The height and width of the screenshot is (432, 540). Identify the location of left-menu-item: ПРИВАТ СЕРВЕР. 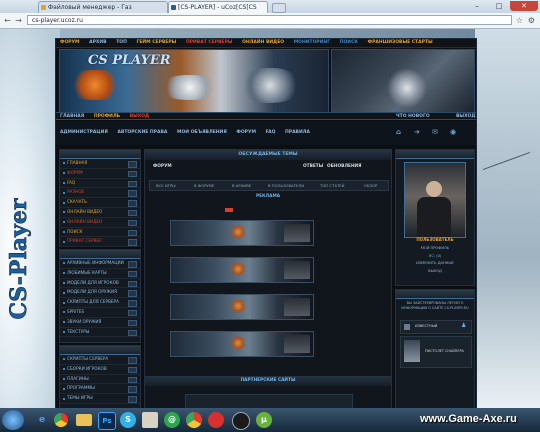
(100, 242).